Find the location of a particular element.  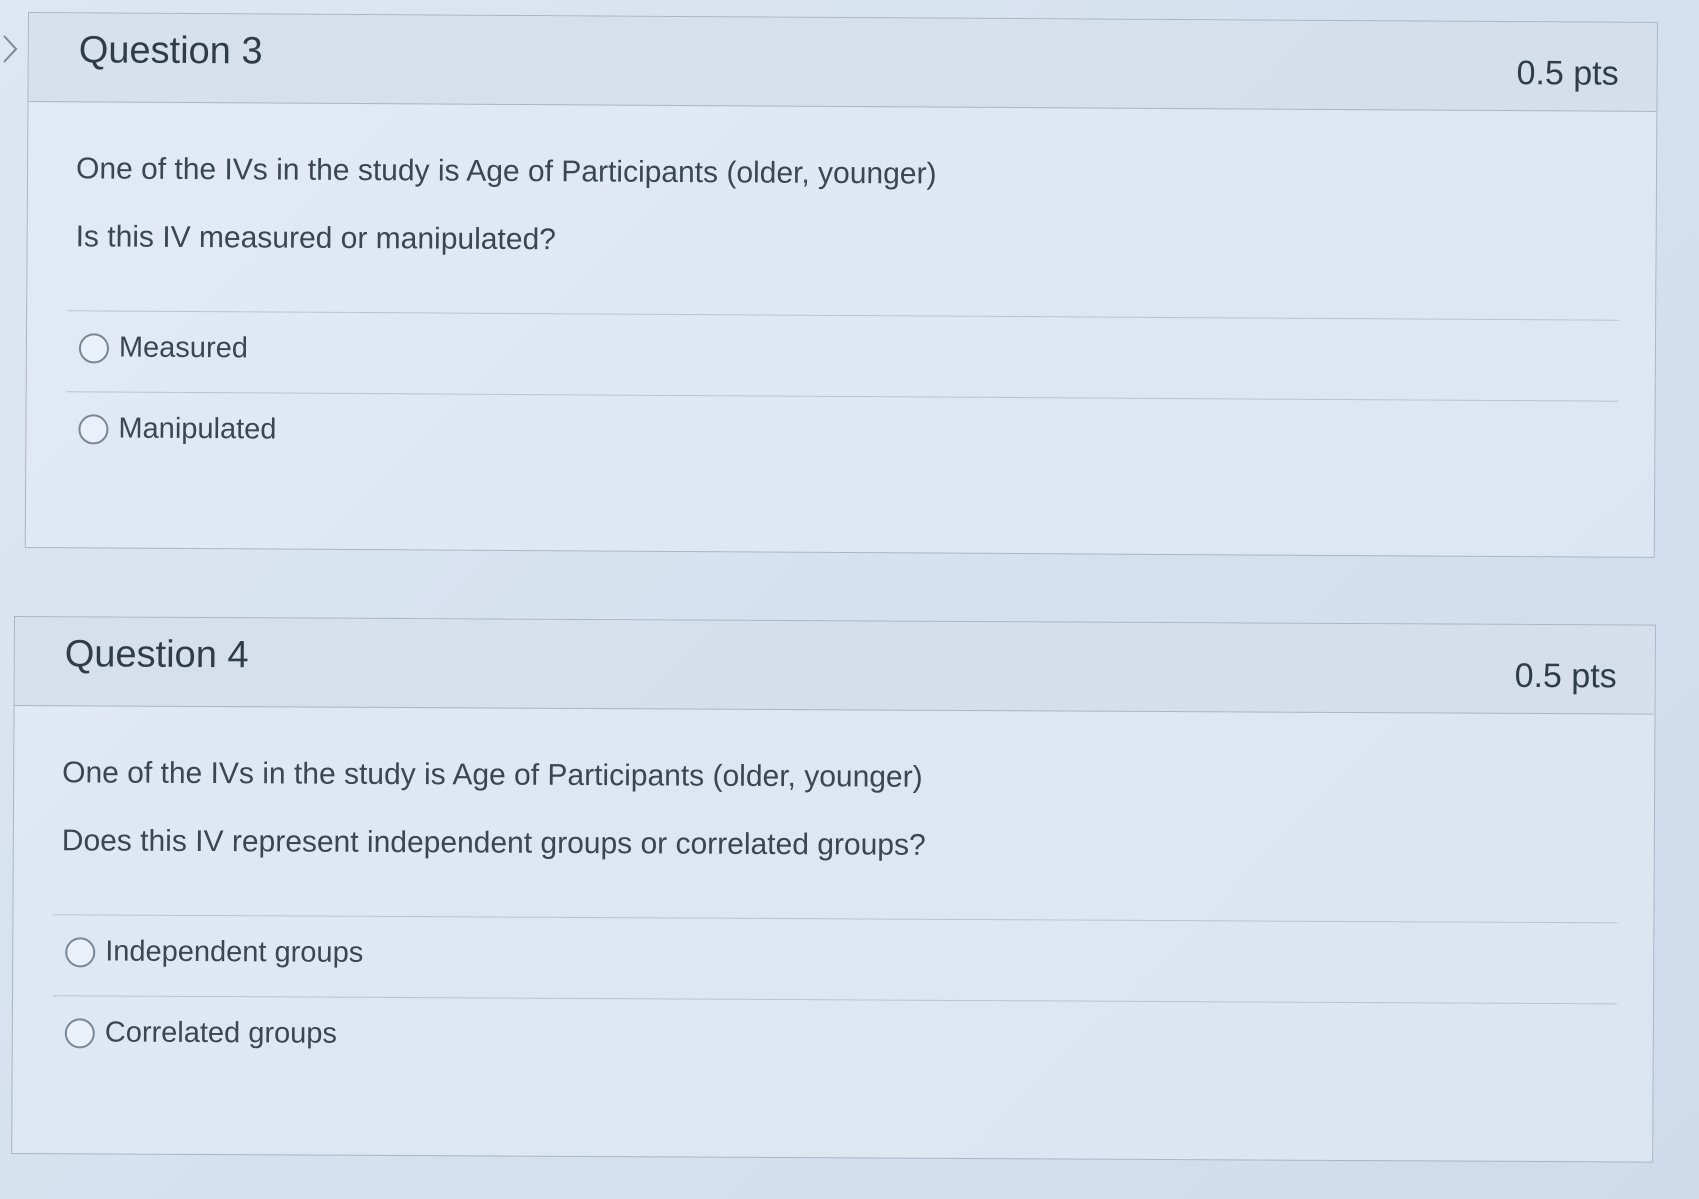

question-title: Question 4 is located at coordinates (156, 655).